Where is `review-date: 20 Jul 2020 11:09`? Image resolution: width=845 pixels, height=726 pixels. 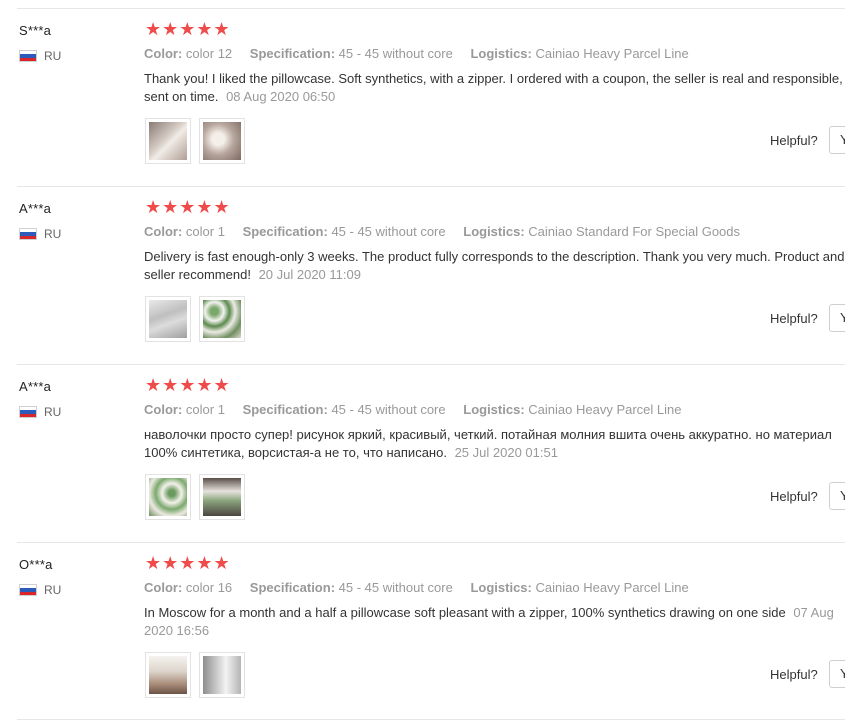 review-date: 20 Jul 2020 11:09 is located at coordinates (309, 274).